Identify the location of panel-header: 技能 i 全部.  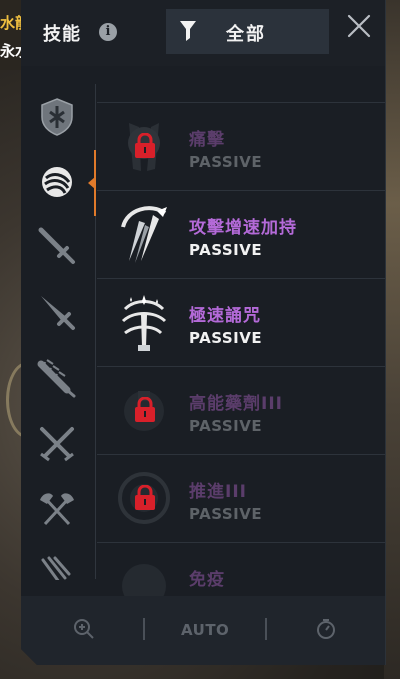
(203, 33).